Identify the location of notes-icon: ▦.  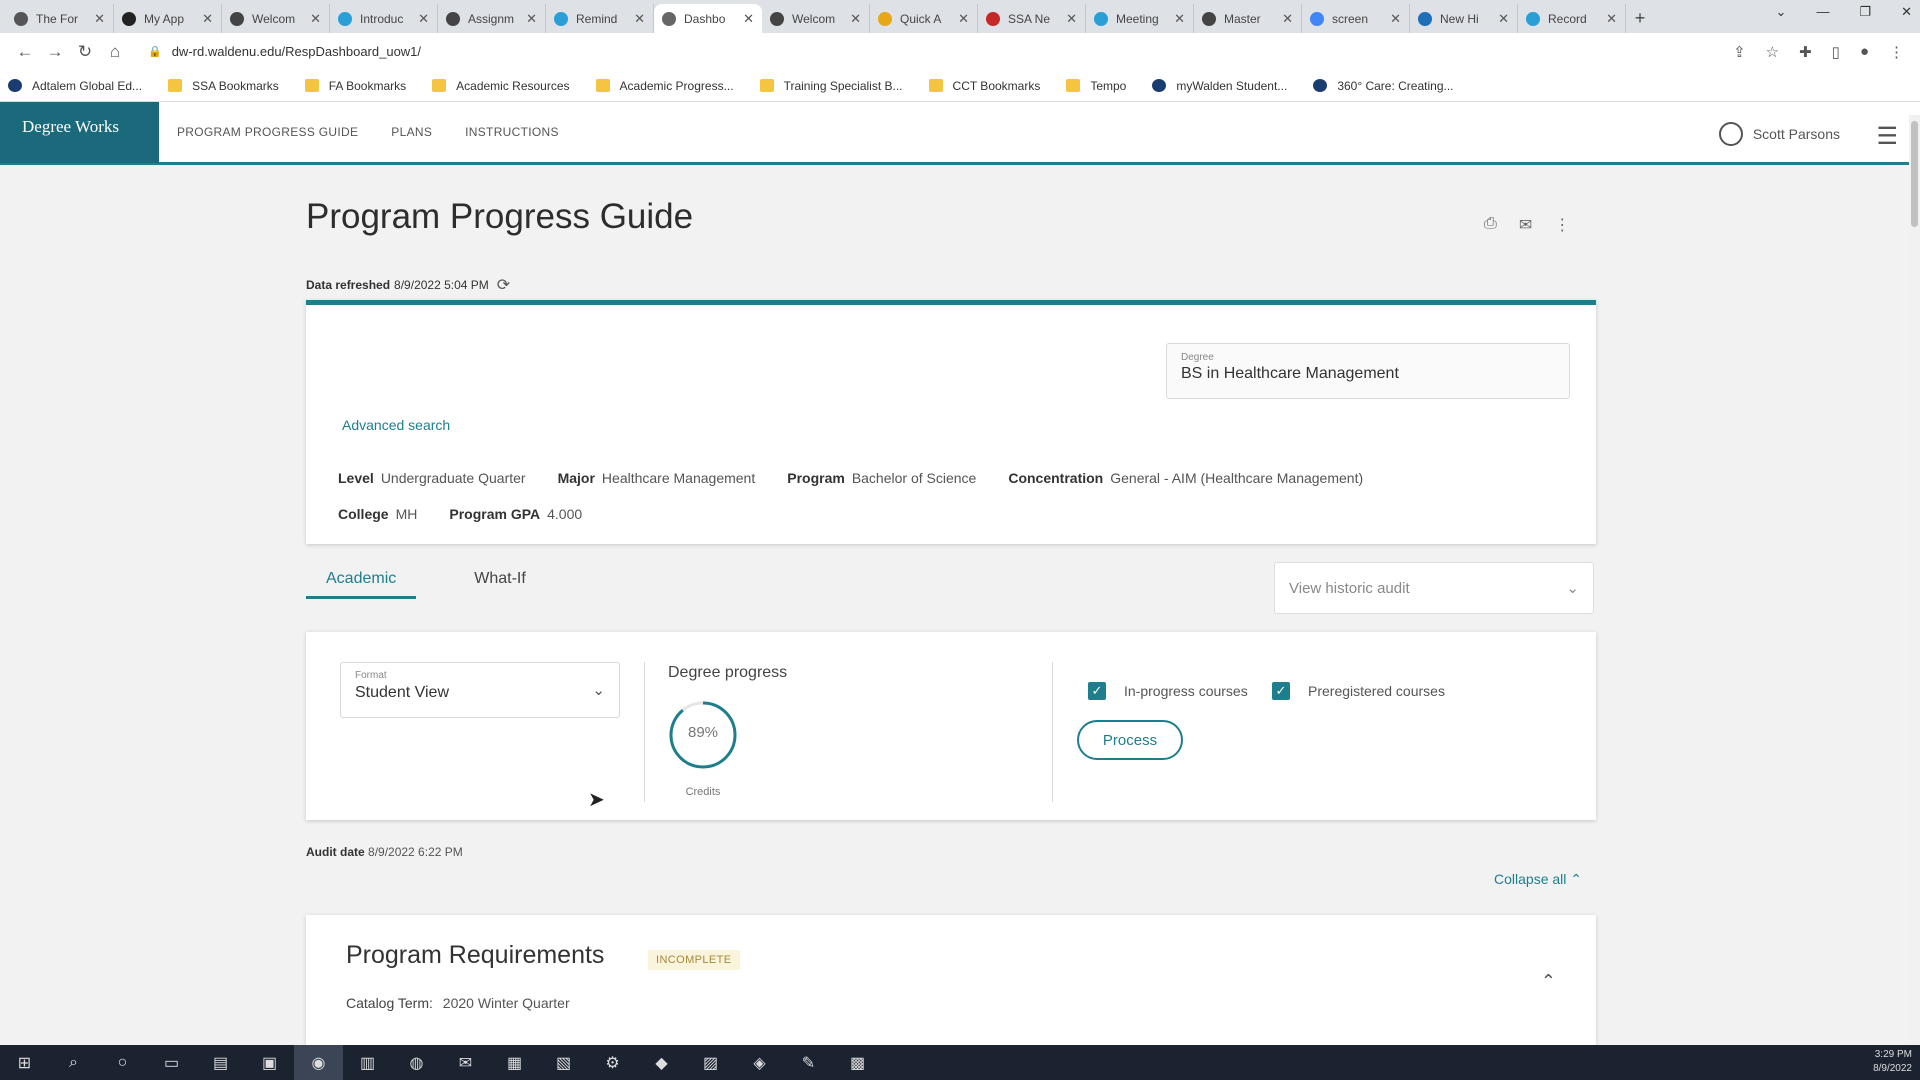
(514, 1062).